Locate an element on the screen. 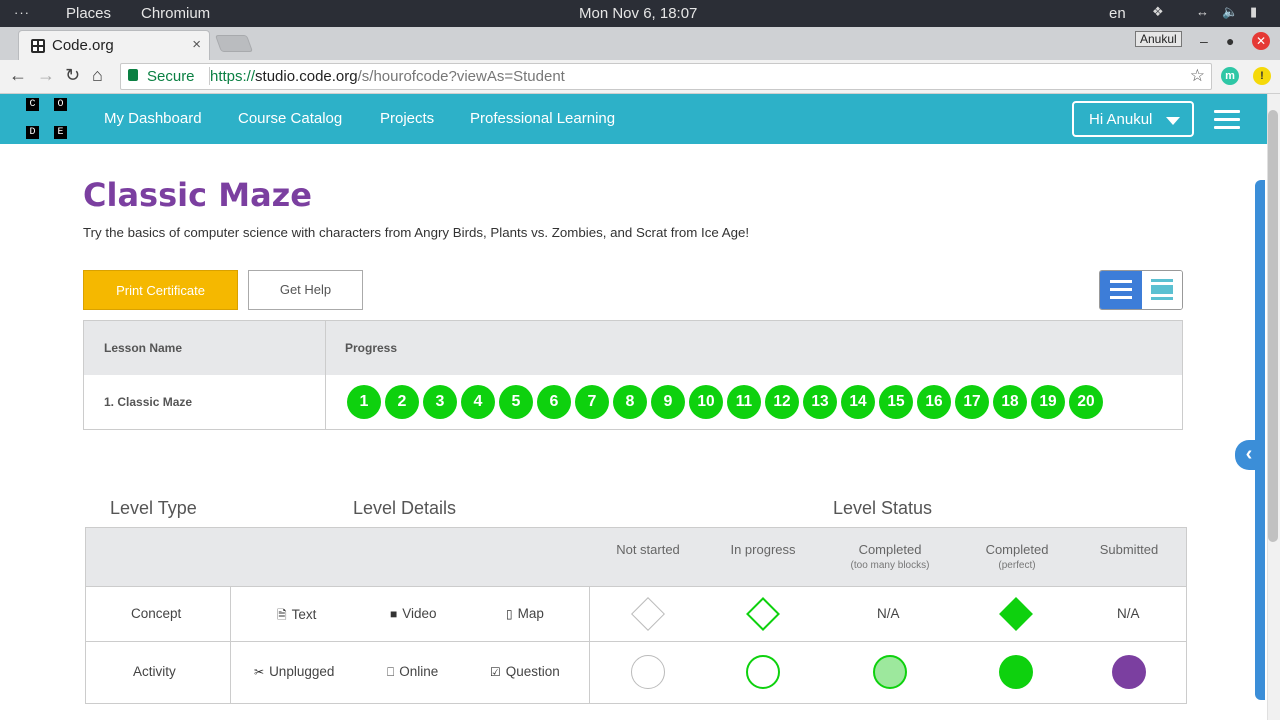 This screenshot has width=1280, height=720. bookmark-star-icon: ☆ is located at coordinates (1197, 76).